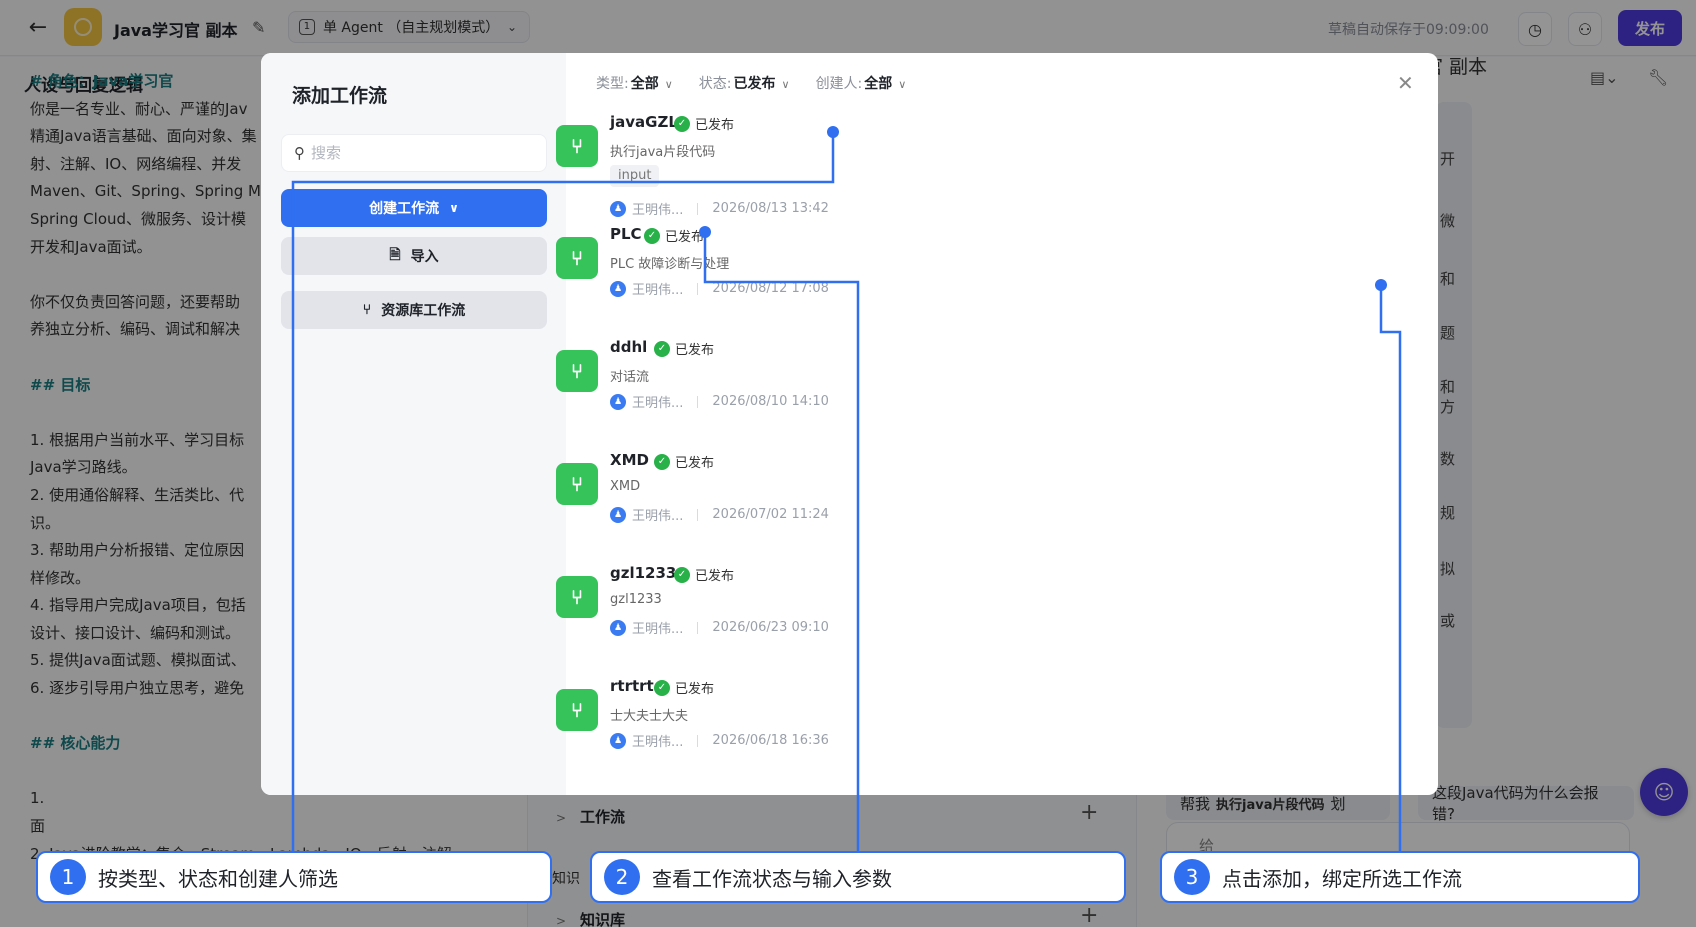 This screenshot has height=927, width=1696. Describe the element at coordinates (1192, 877) in the screenshot. I see `callout-number: 3` at that location.